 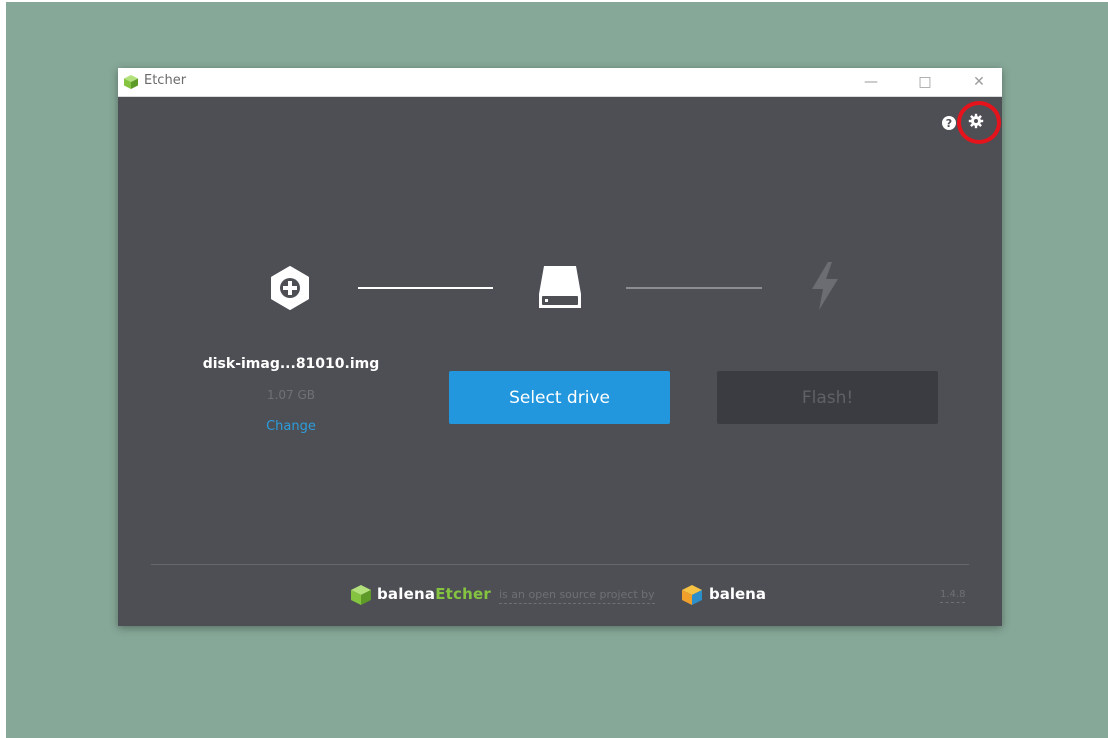 I want to click on drive-icon, so click(x=560, y=287).